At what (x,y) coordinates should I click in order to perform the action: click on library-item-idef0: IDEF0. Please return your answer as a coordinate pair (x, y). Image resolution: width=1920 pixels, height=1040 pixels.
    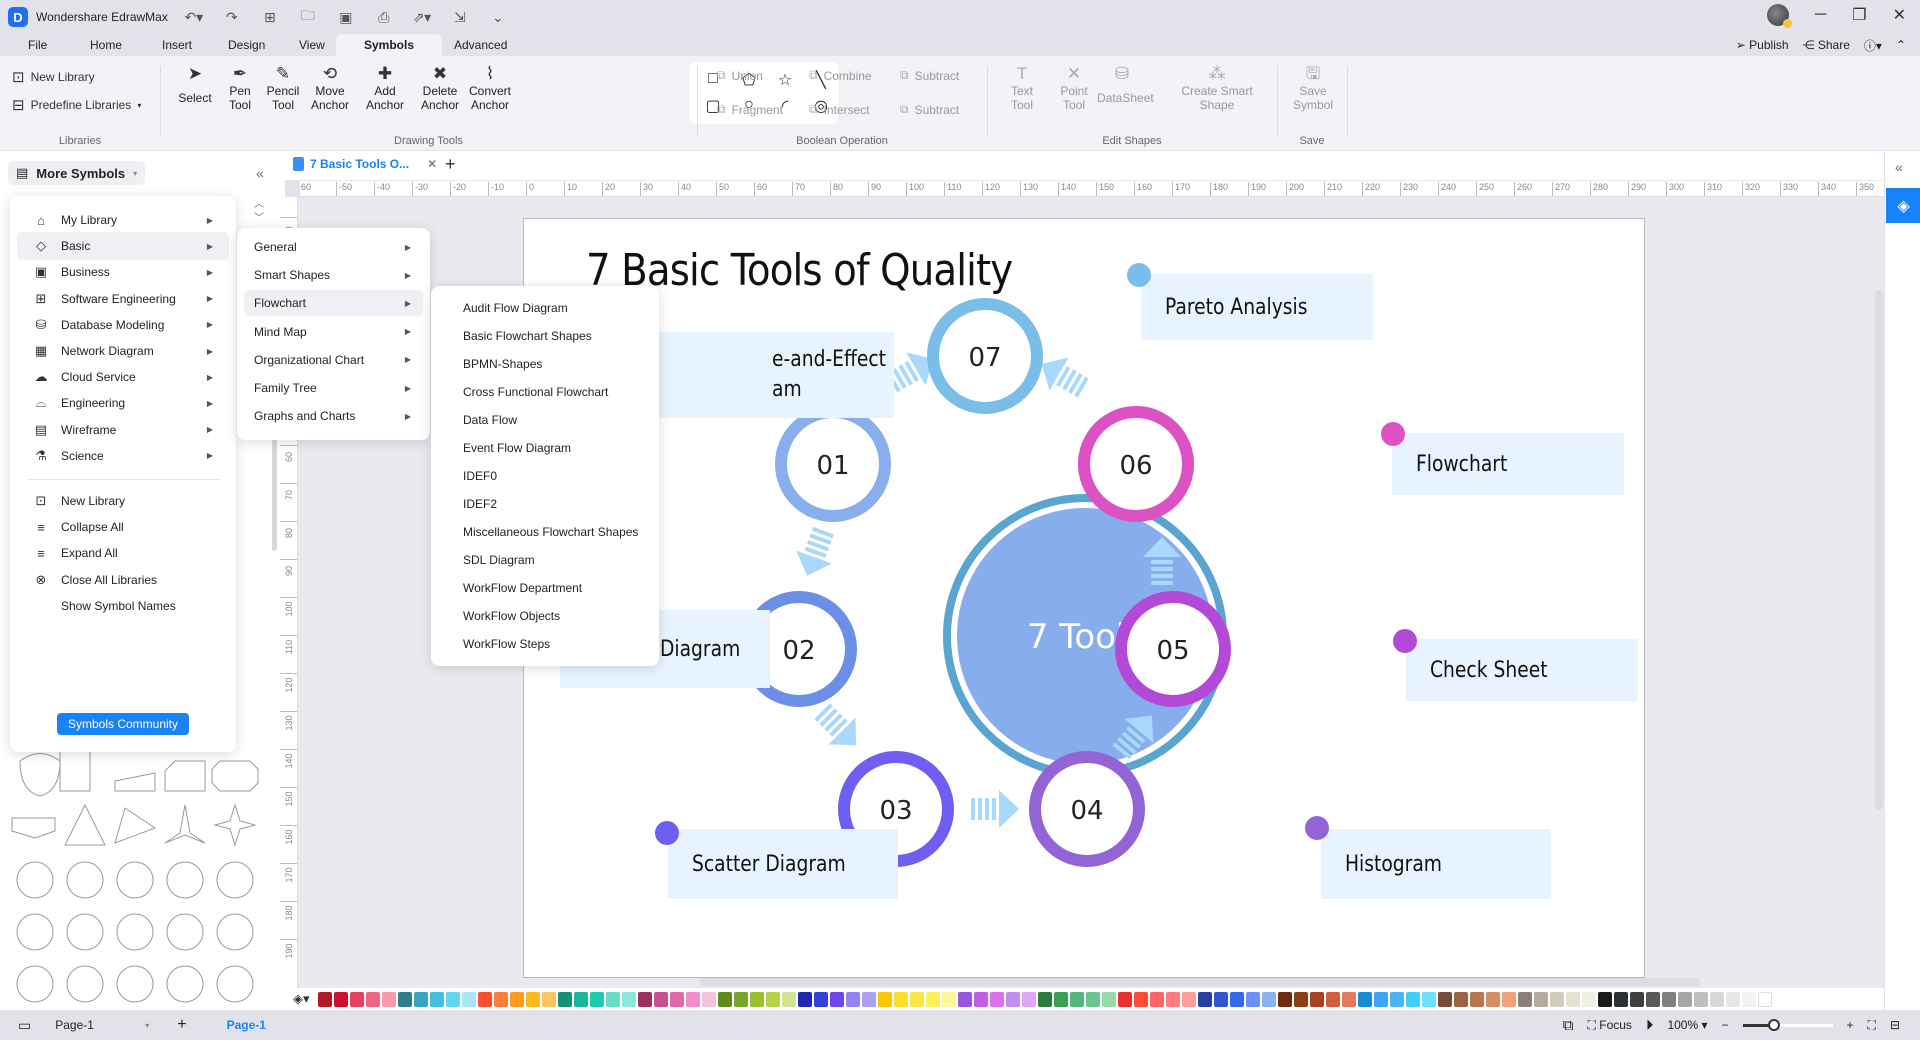
    Looking at the image, I should click on (480, 476).